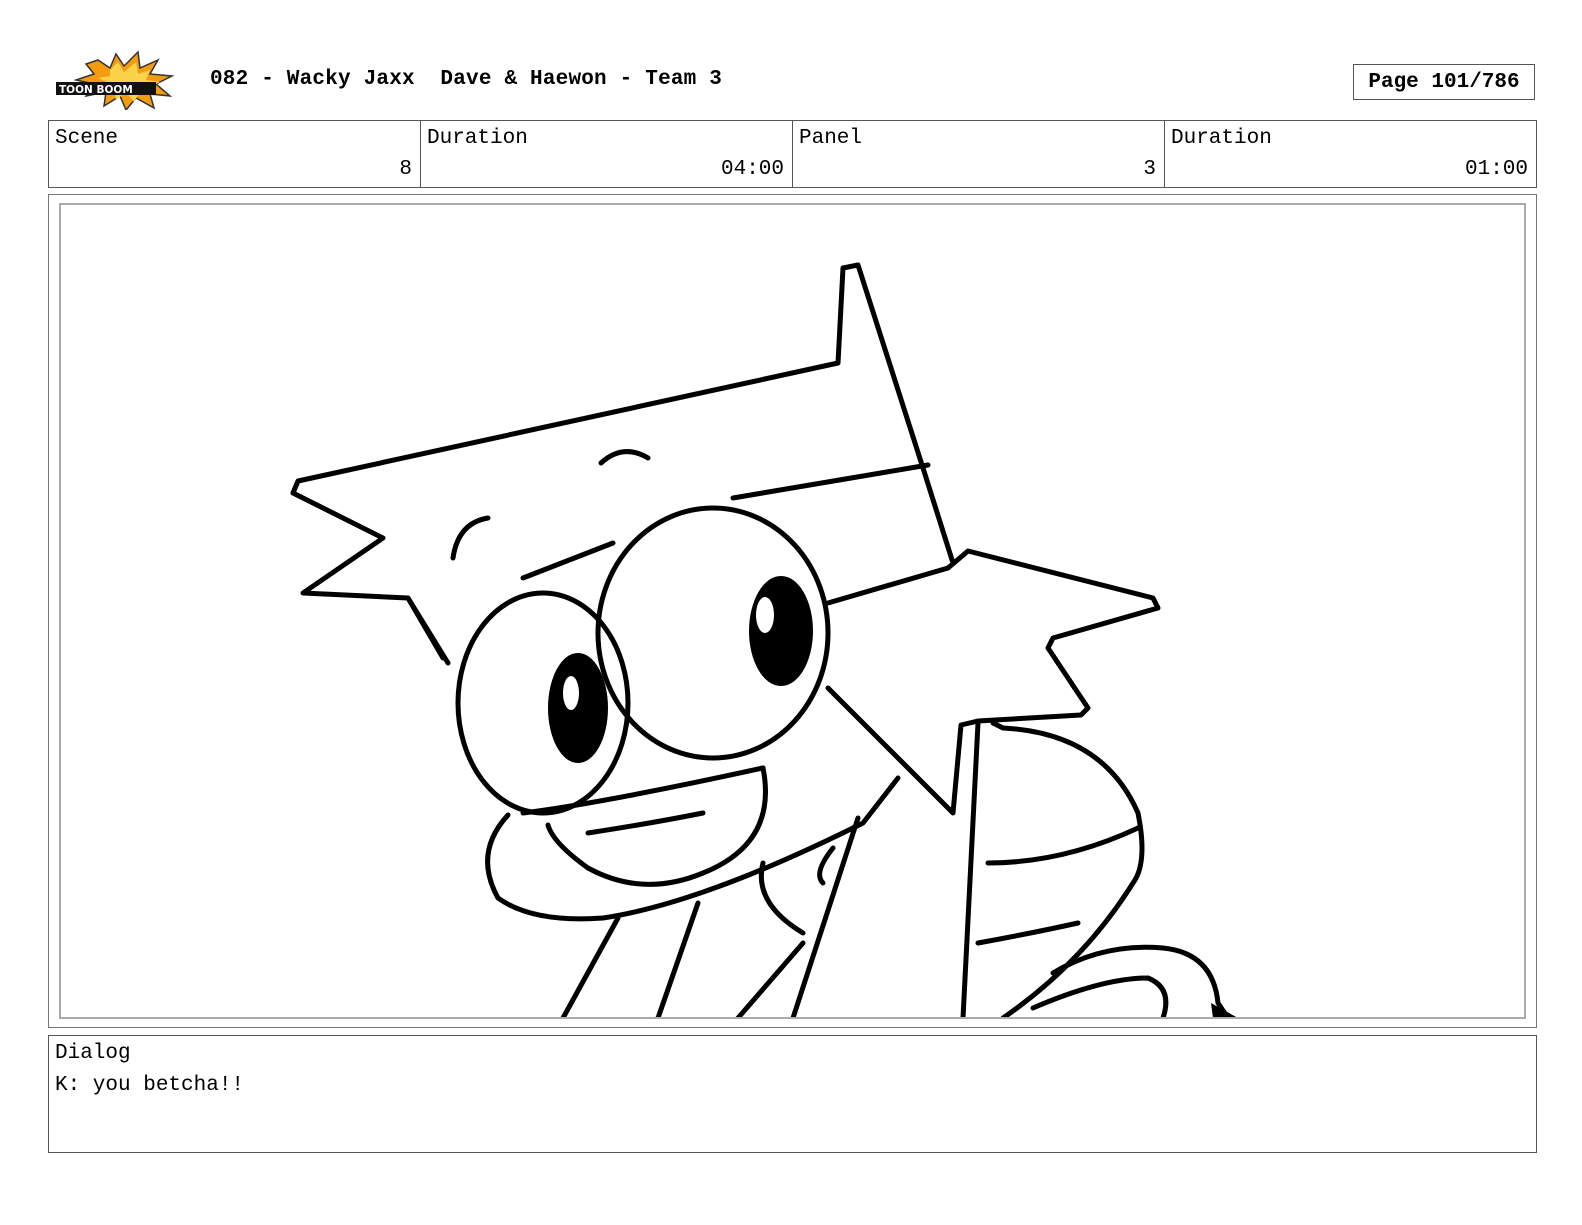 The width and height of the screenshot is (1582, 1225). I want to click on mouth-top, so click(643, 790).